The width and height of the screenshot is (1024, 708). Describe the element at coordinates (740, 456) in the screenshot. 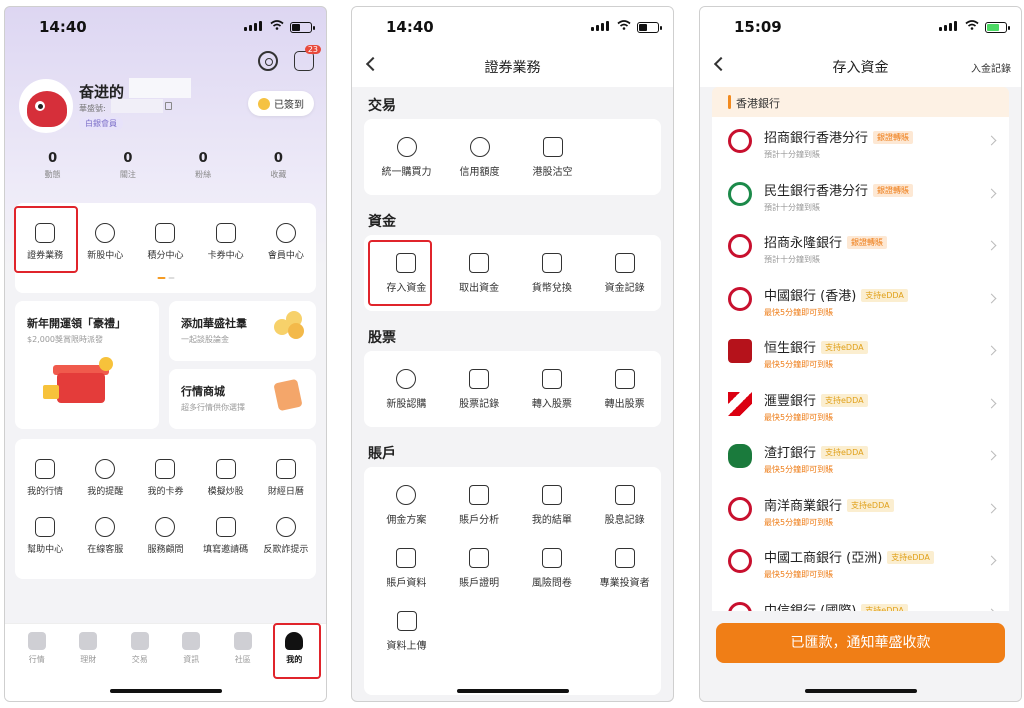

I see `sc-logo-icon` at that location.